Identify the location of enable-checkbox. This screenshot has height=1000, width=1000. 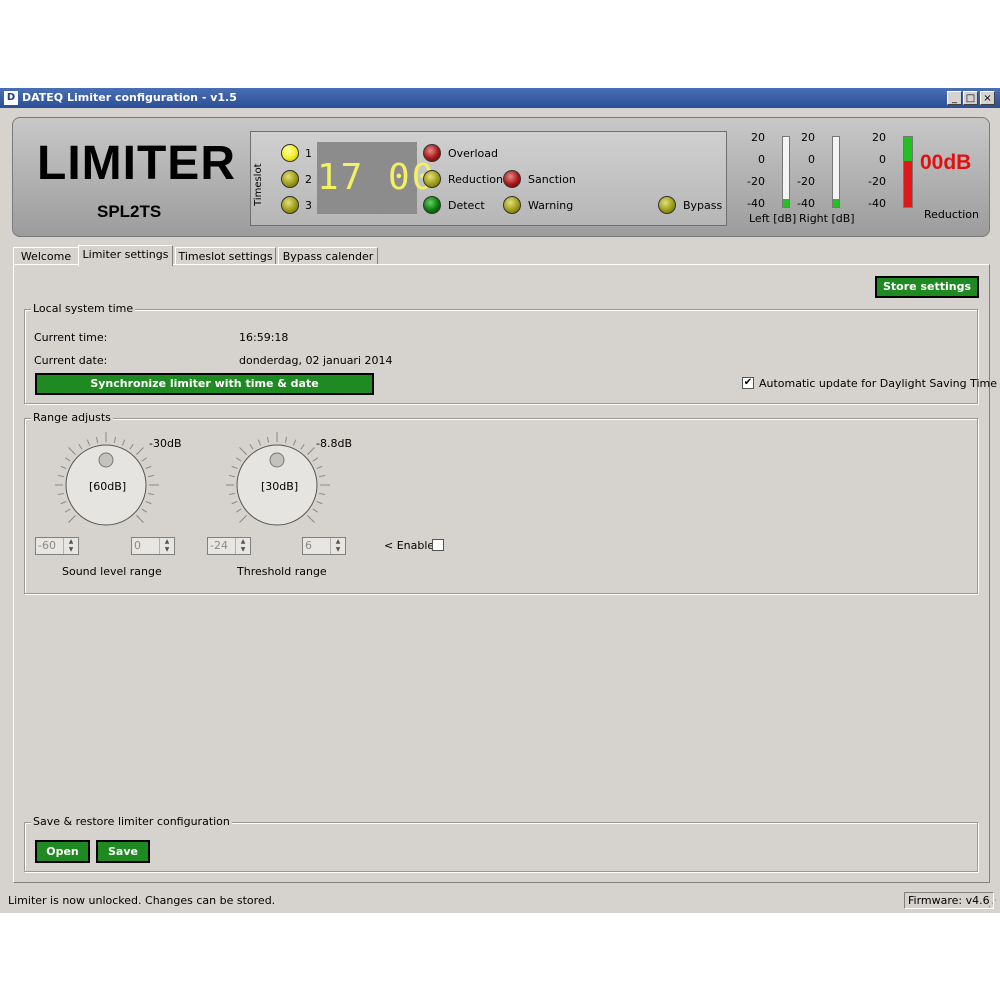
(438, 545).